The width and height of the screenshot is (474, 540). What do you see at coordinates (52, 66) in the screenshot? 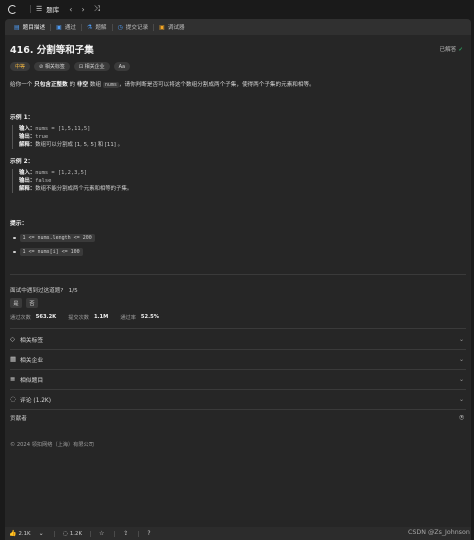
I see `related-tags-button: ⊘ 相关标签` at bounding box center [52, 66].